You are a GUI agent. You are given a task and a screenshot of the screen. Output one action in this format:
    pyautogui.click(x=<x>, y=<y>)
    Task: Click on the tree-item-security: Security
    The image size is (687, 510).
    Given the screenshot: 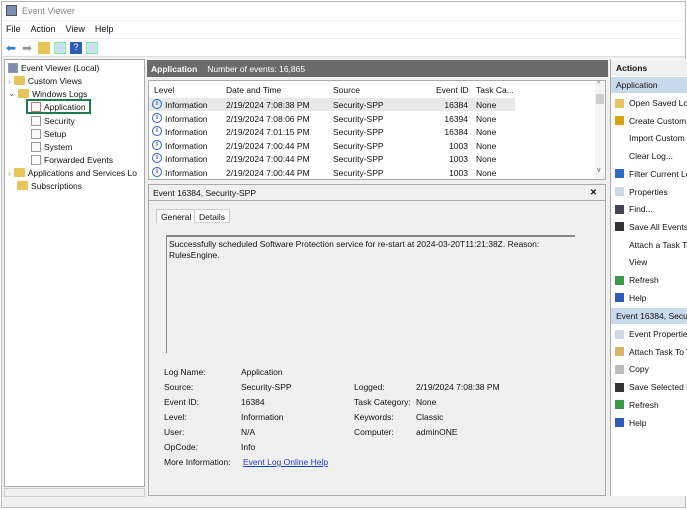 What is the action you would take?
    pyautogui.click(x=53, y=120)
    